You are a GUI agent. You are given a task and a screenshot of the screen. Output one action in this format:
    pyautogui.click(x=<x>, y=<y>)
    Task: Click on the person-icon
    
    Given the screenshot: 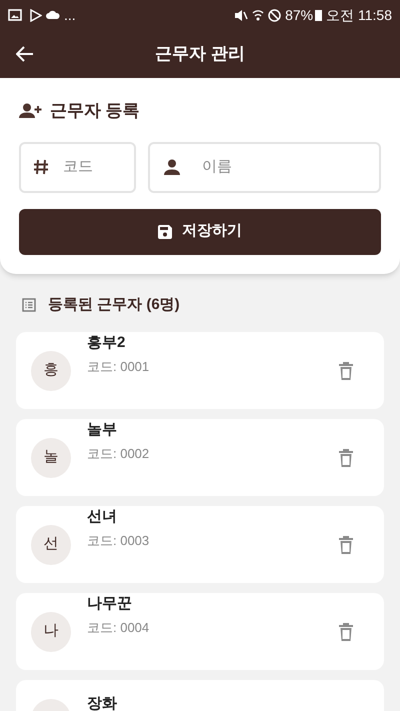 What is the action you would take?
    pyautogui.click(x=172, y=167)
    